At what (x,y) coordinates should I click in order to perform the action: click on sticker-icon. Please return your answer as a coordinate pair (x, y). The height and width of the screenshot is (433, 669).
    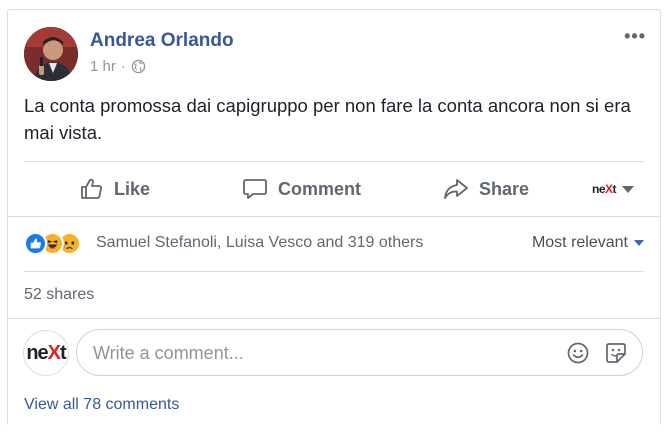
    Looking at the image, I should click on (616, 355).